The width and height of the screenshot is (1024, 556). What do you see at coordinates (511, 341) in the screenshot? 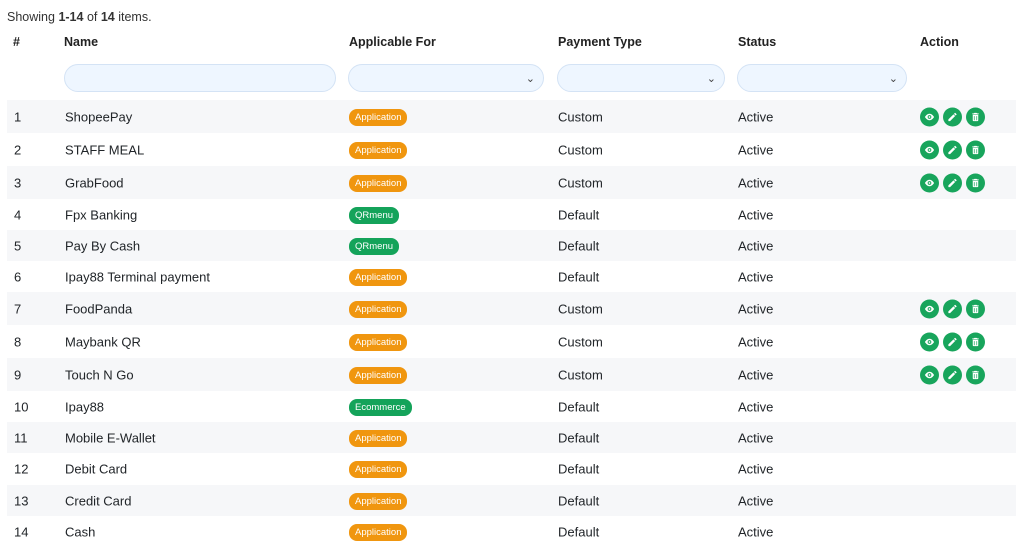
I see `table-row: 8 Maybank QR Application Custom Active` at bounding box center [511, 341].